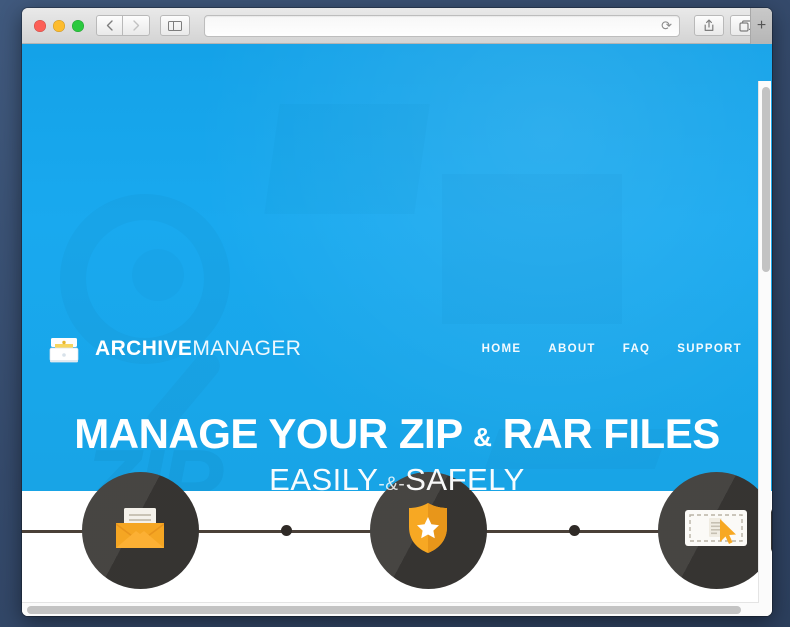 Image resolution: width=790 pixels, height=627 pixels. Describe the element at coordinates (709, 349) in the screenshot. I see `nav-item-support: SUPPORT` at that location.